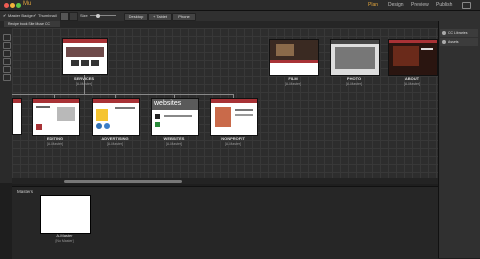 This screenshot has height=259, width=480. Describe the element at coordinates (444, 42) in the screenshot. I see `assets-icon` at that location.